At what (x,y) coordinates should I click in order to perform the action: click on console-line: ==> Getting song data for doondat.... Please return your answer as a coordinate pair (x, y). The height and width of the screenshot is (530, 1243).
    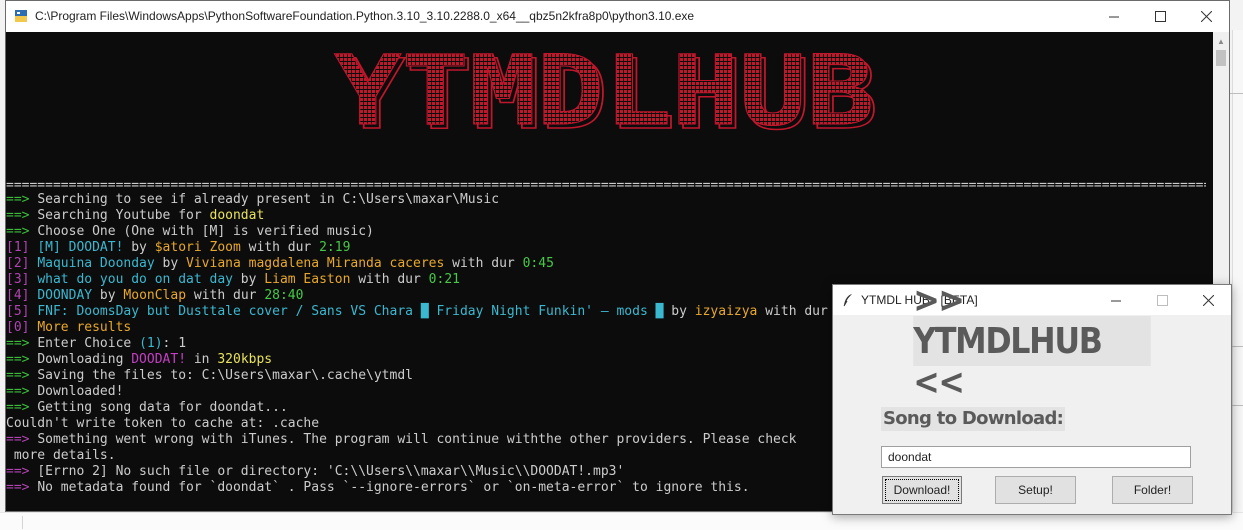
    Looking at the image, I should click on (421, 408).